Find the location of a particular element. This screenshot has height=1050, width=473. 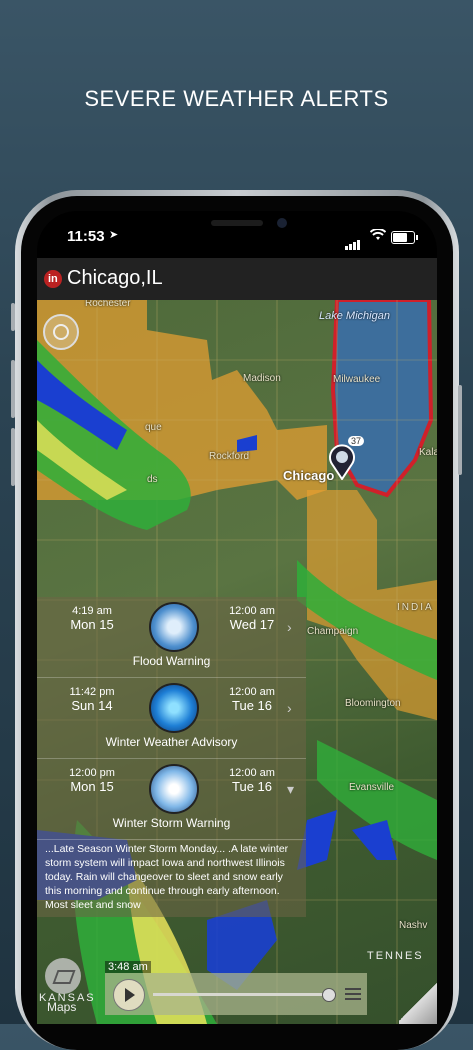

alert-title: Flood Warning is located at coordinates (171, 661).